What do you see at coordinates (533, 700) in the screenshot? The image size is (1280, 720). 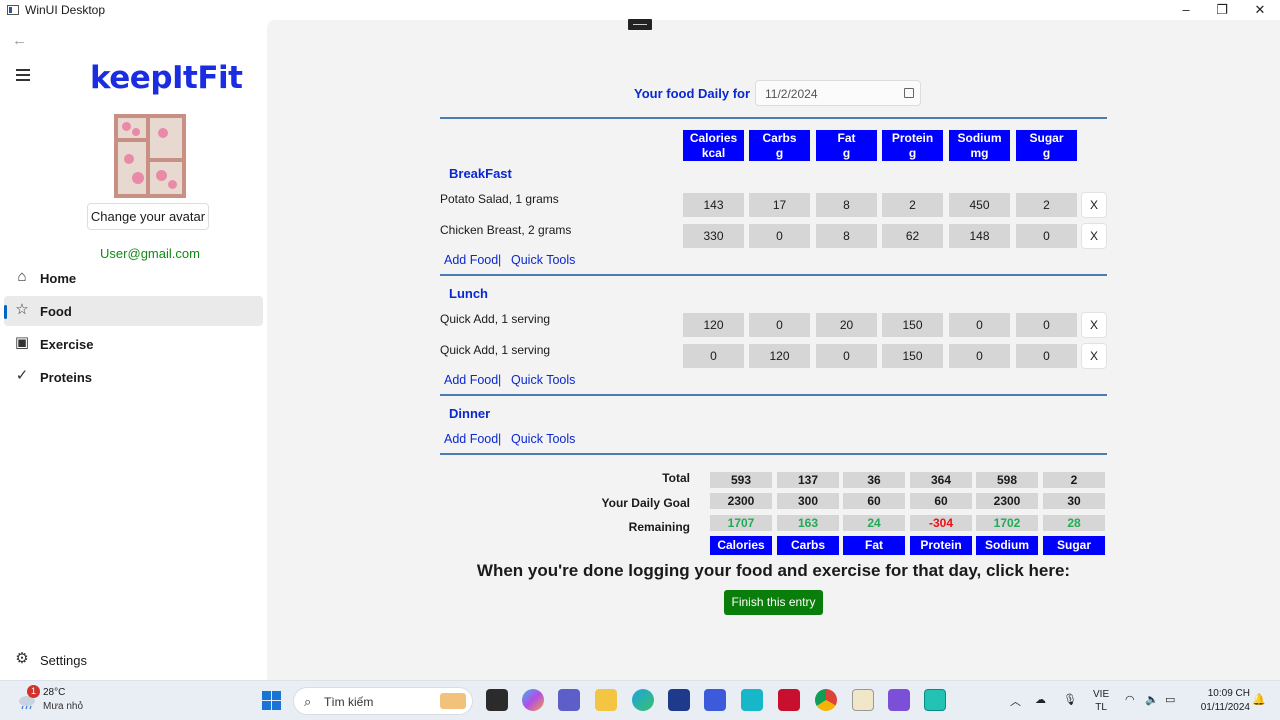 I see `copilot-icon` at bounding box center [533, 700].